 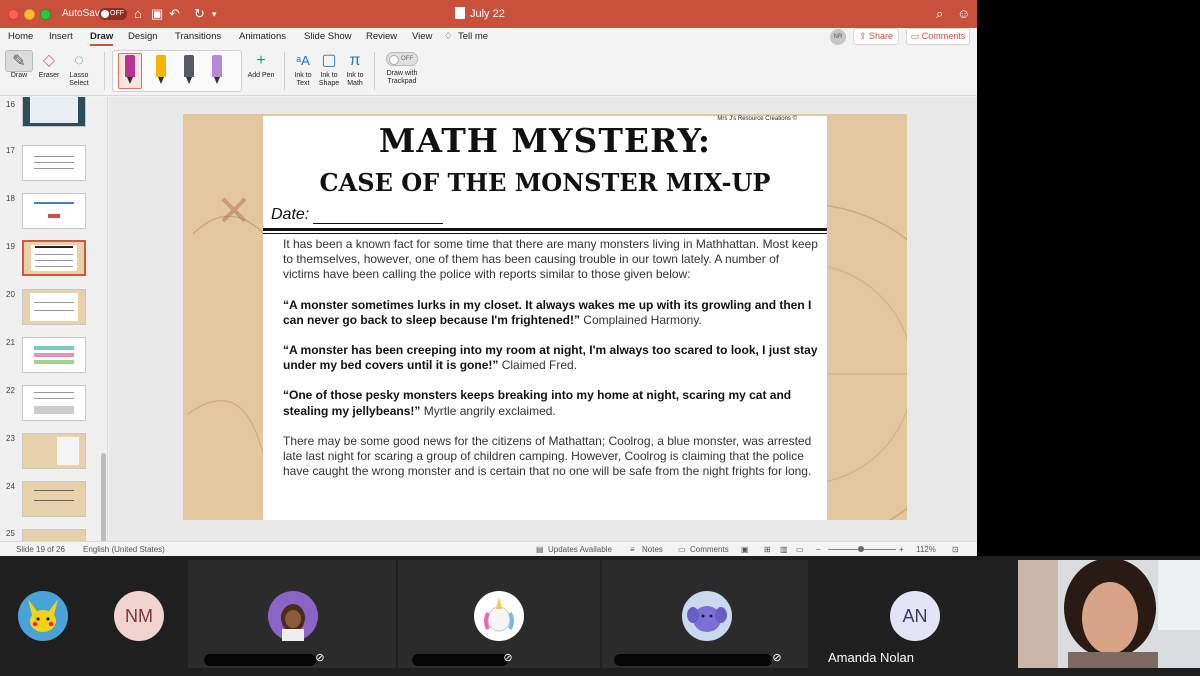 What do you see at coordinates (745, 549) in the screenshot?
I see `normal-view-icon: ▣` at bounding box center [745, 549].